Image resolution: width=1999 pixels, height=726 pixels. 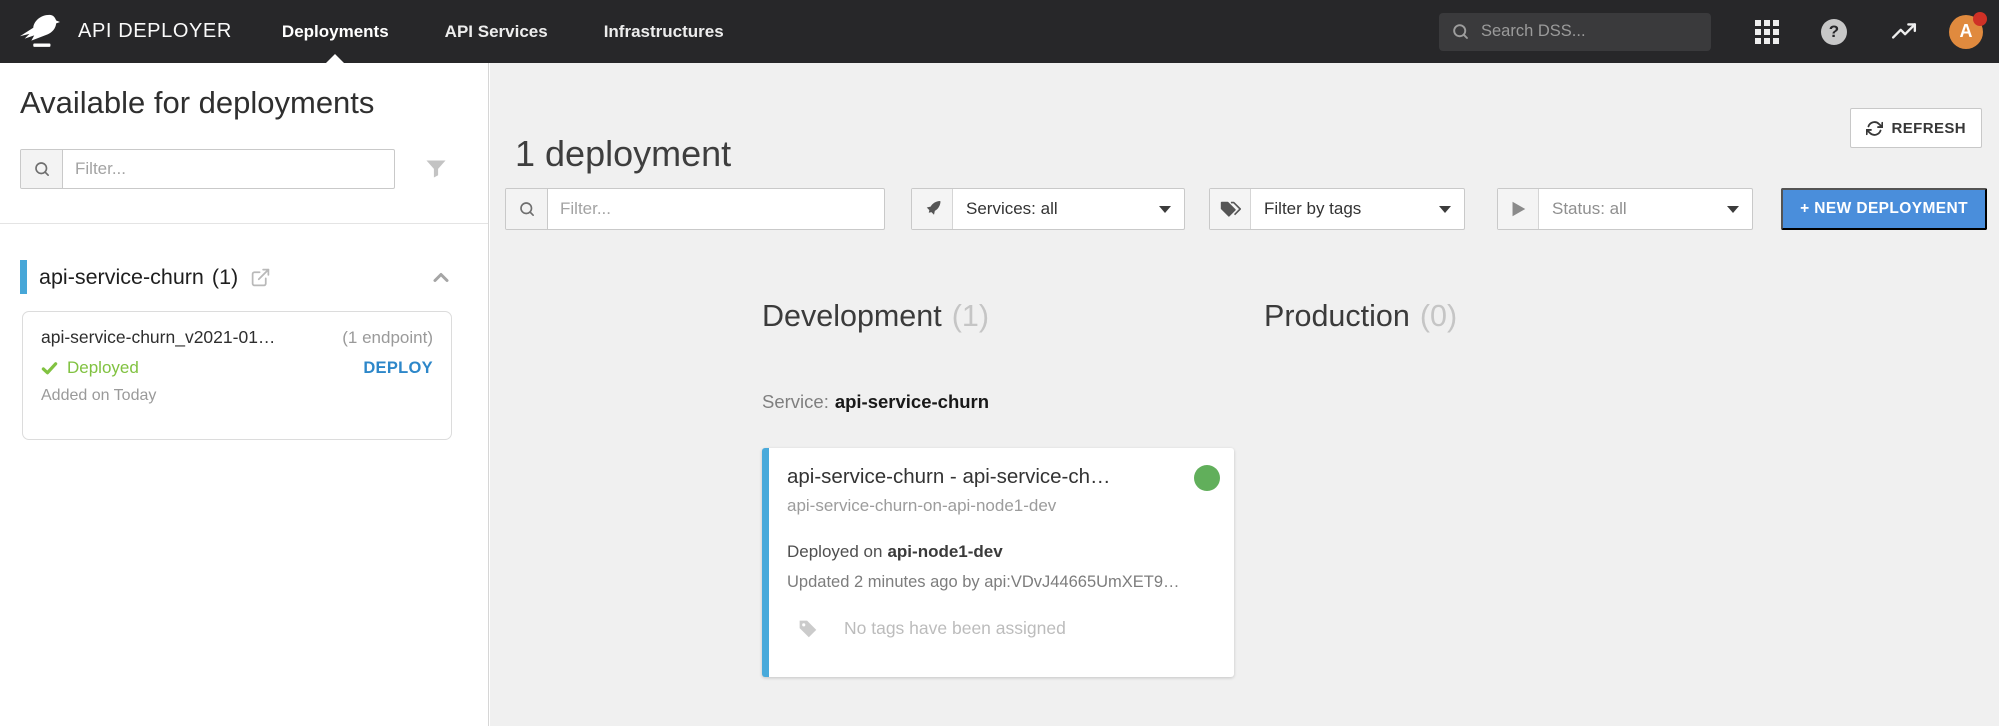 I want to click on deploy-link: DEPLOY, so click(x=398, y=368).